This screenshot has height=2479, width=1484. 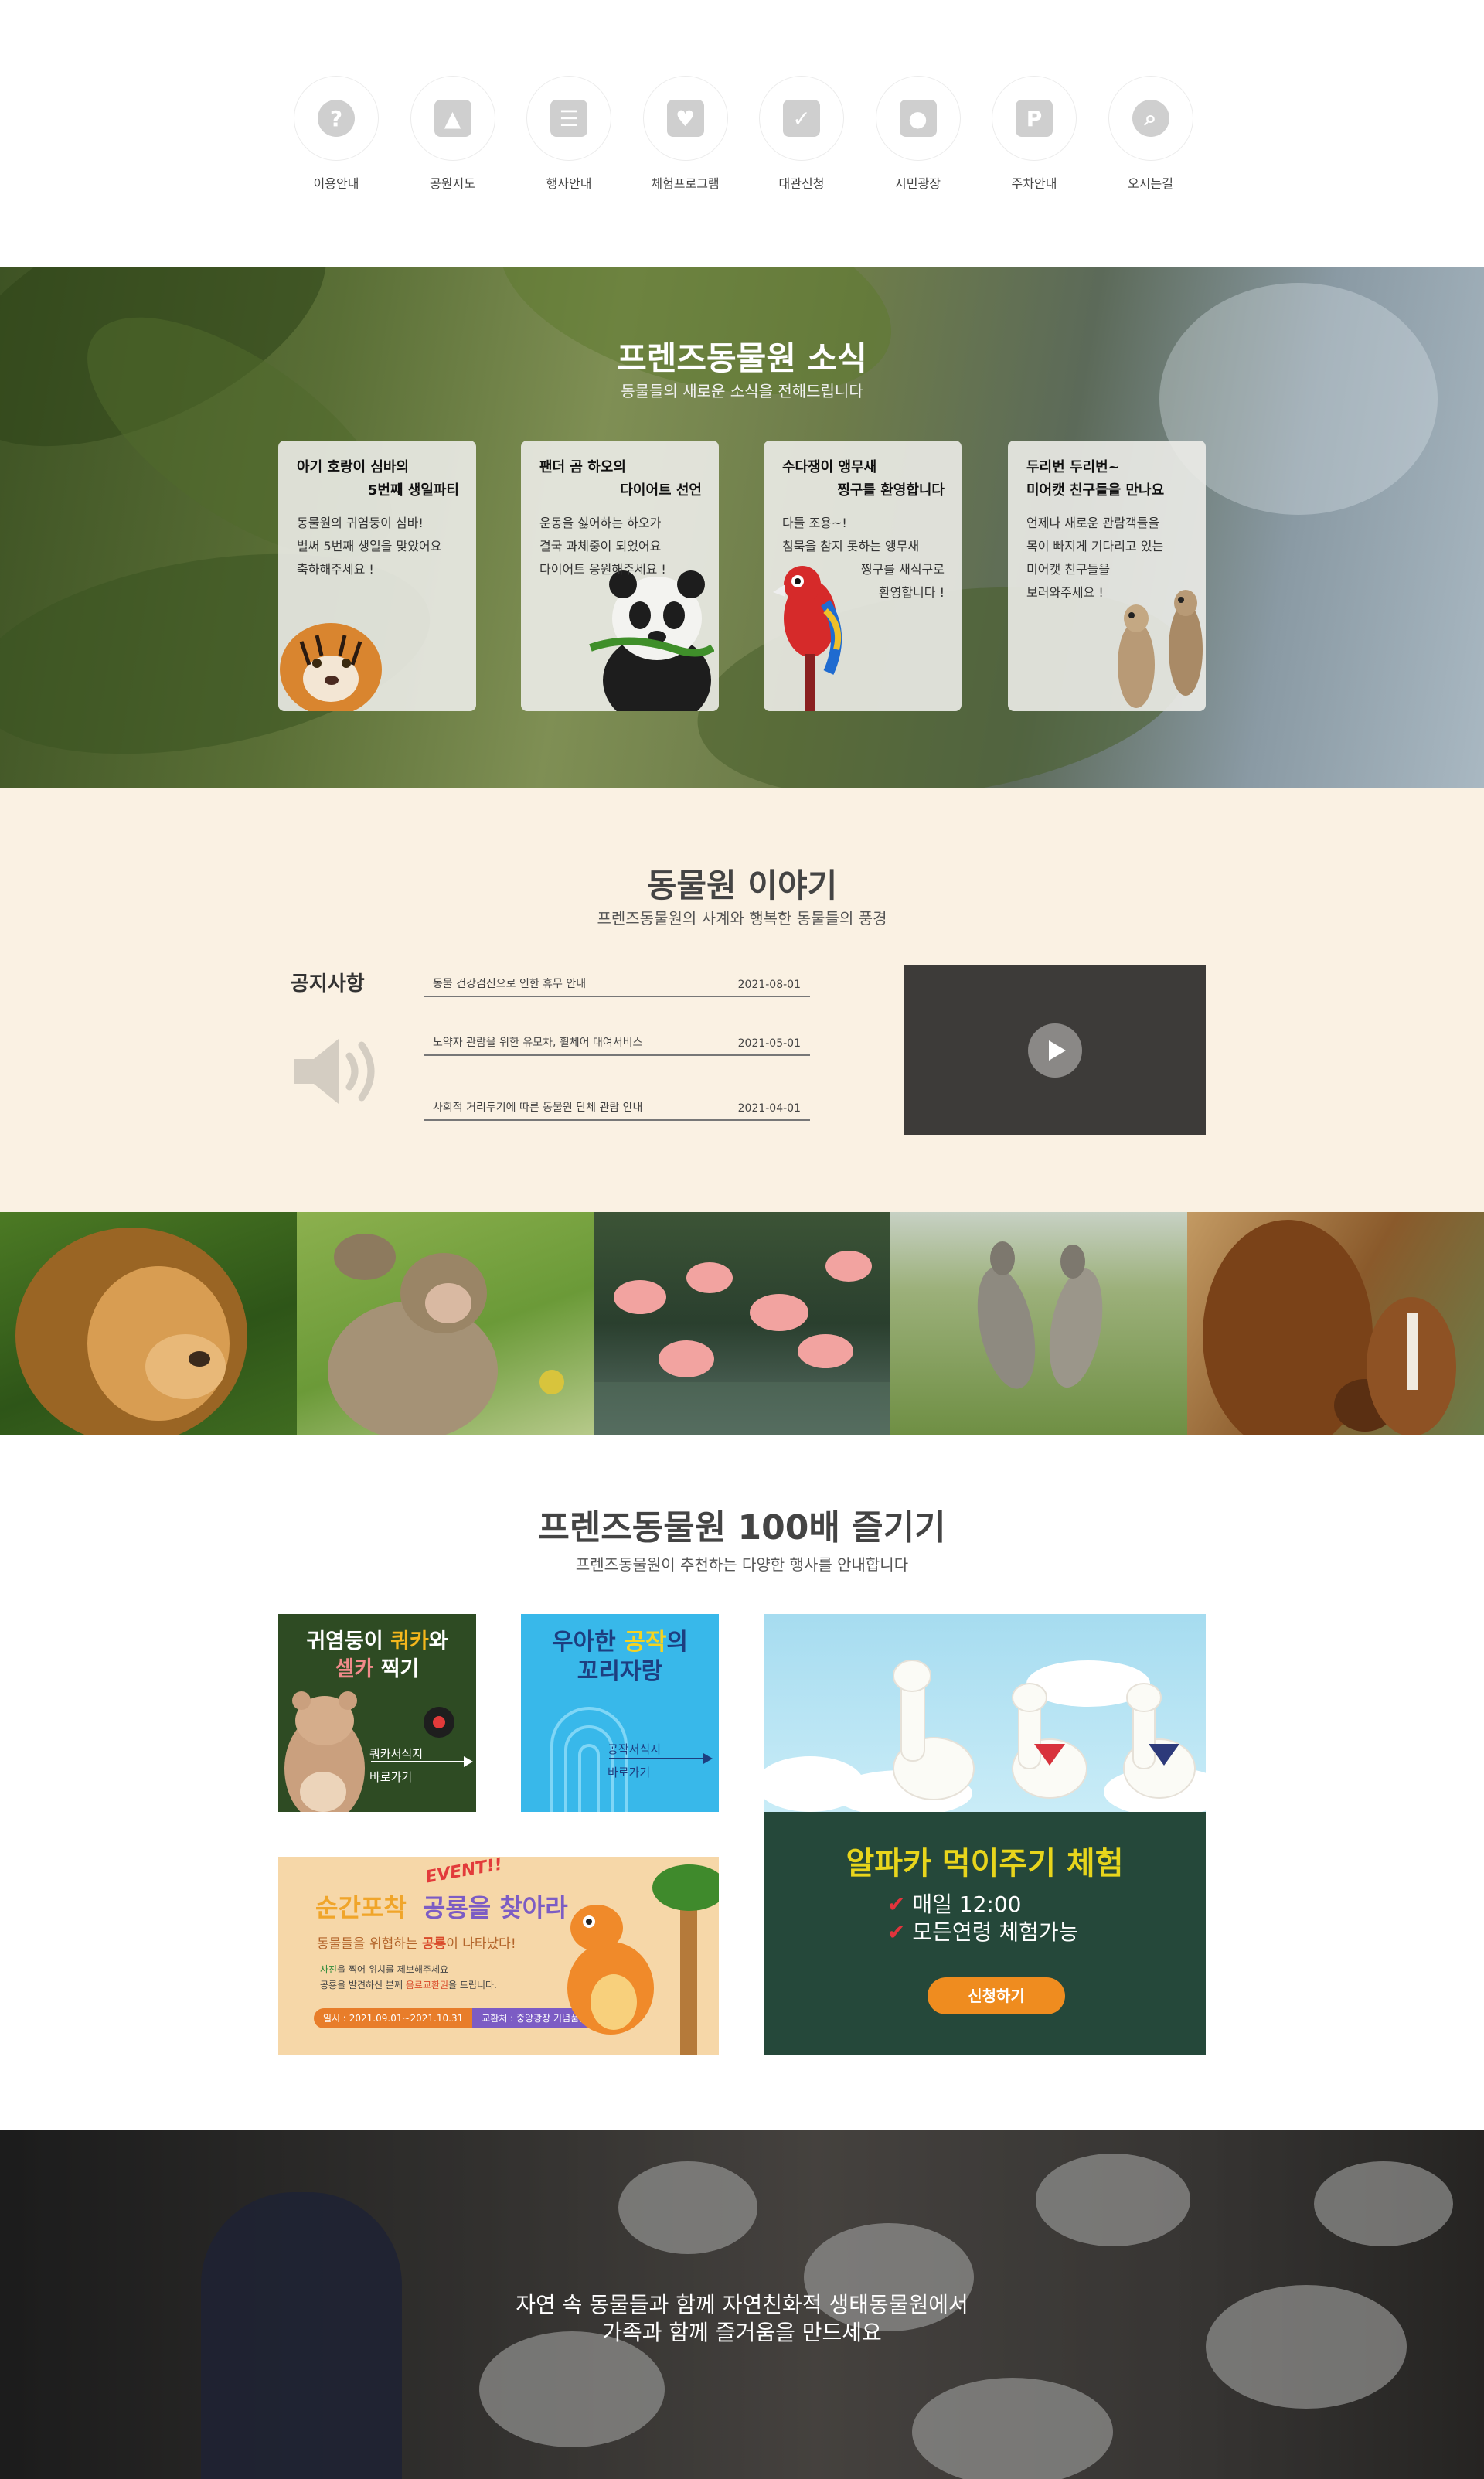 I want to click on play-button, so click(x=1055, y=1050).